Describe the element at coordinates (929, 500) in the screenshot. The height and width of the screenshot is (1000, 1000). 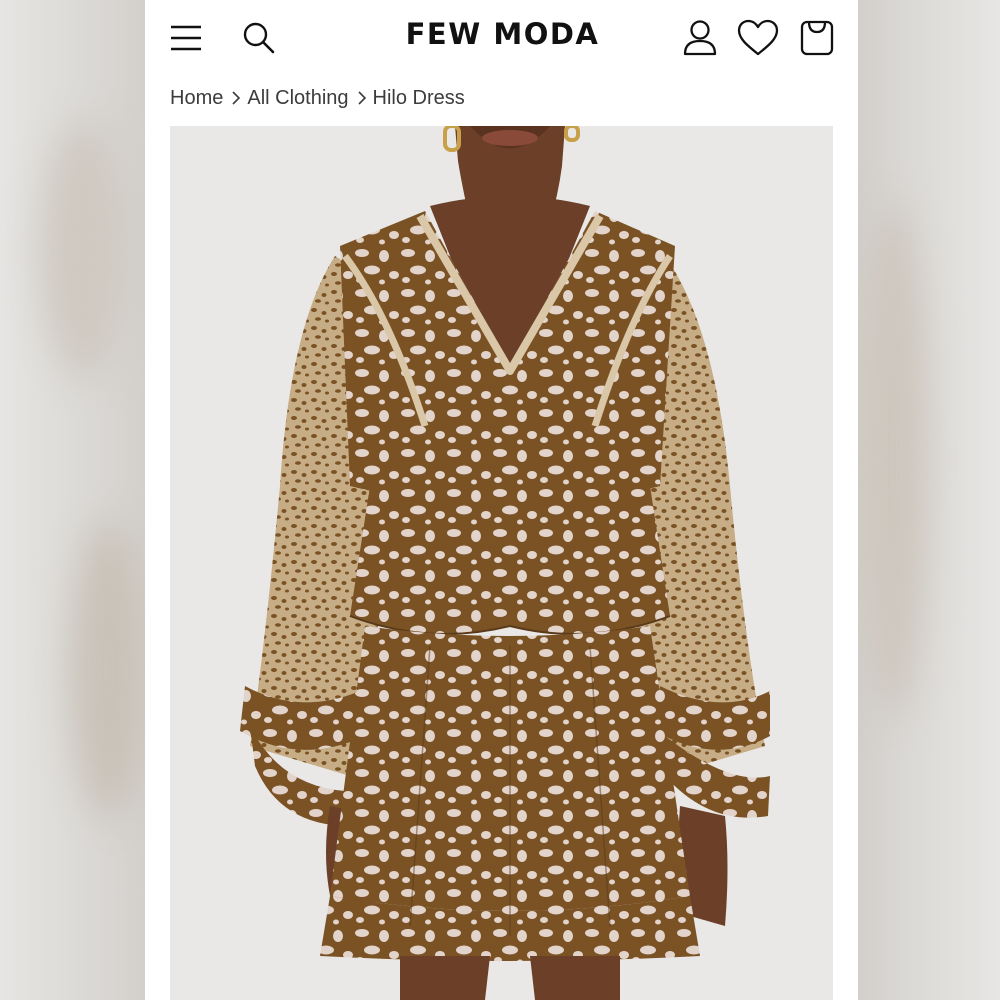
I see `right-backdrop` at that location.